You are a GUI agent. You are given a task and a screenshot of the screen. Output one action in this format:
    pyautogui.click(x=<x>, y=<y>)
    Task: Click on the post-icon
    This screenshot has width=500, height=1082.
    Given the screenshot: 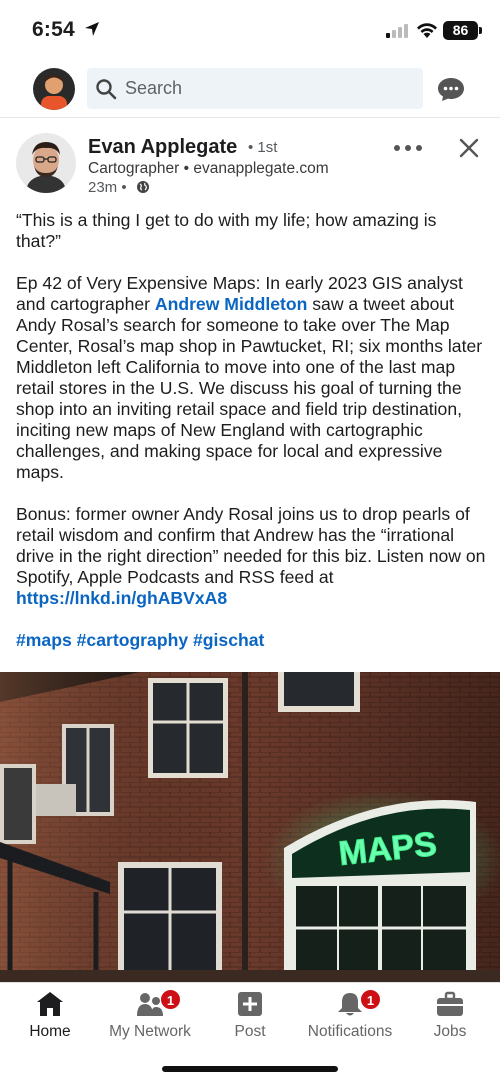 What is the action you would take?
    pyautogui.click(x=250, y=1004)
    